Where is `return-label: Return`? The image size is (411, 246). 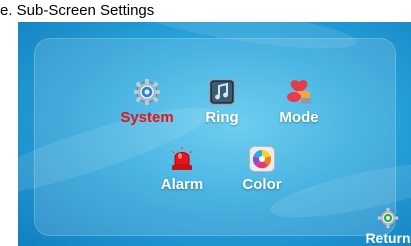 return-label: Return is located at coordinates (388, 238).